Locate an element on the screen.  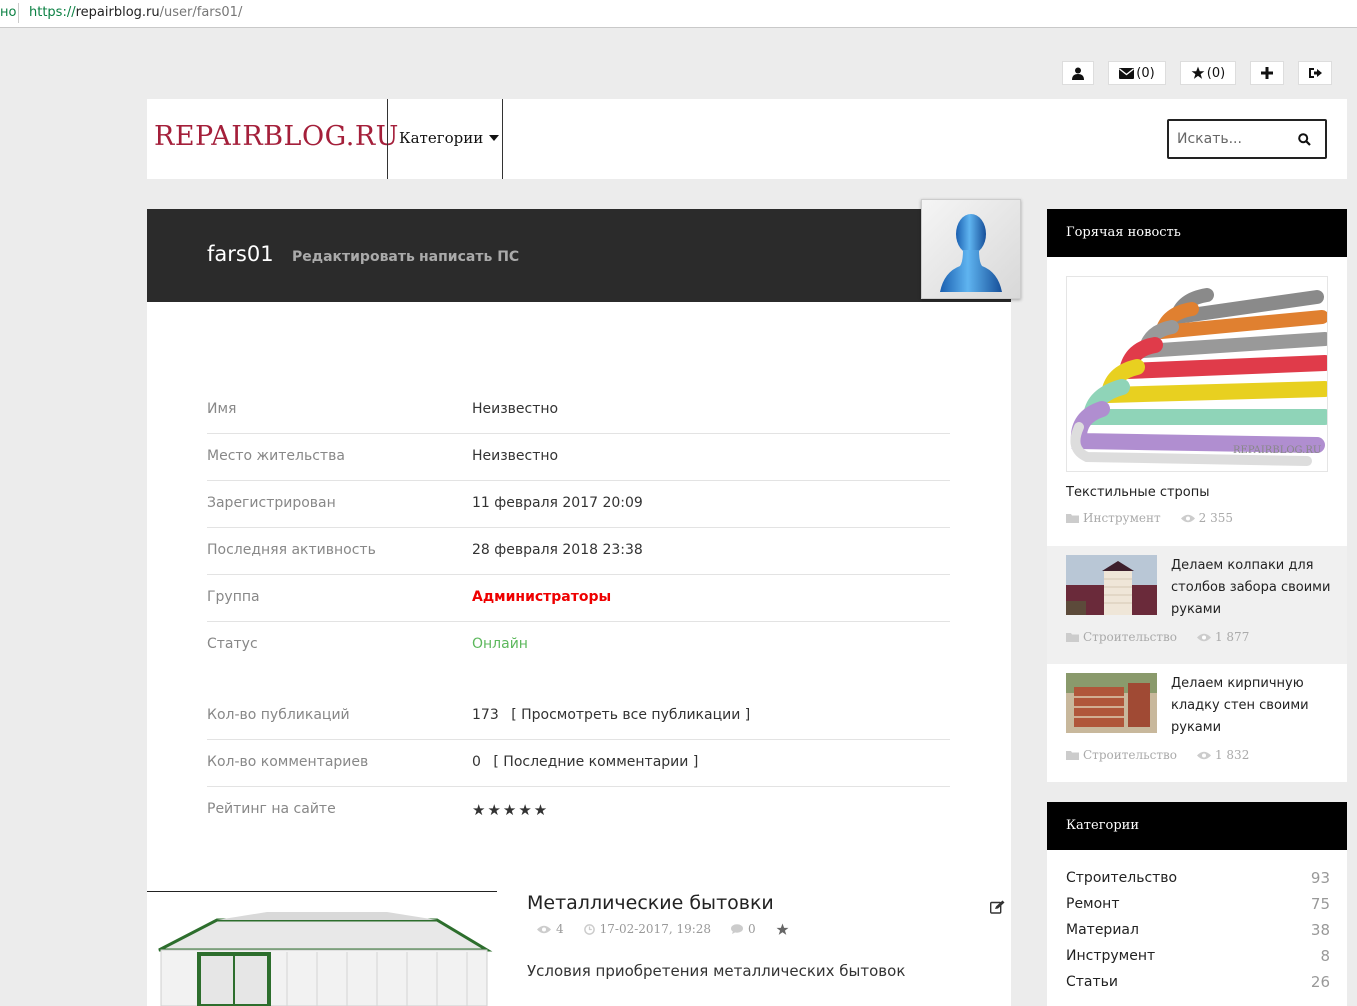
info-row-registered: Зарегистрирован 11 февраля 2017 20:09 is located at coordinates (578, 504).